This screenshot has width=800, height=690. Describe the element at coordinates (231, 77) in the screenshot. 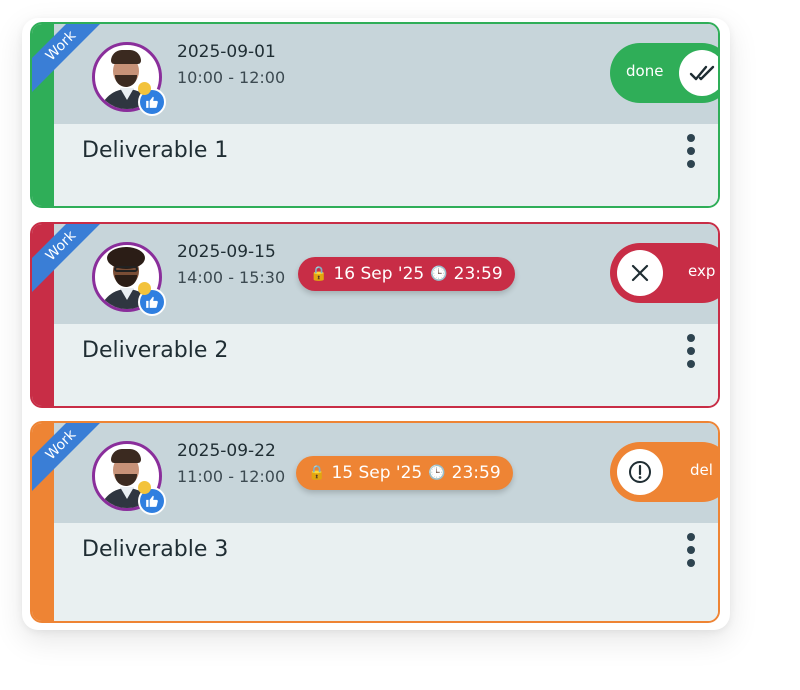

I see `task-time-range: 10:00 - 12:00` at that location.